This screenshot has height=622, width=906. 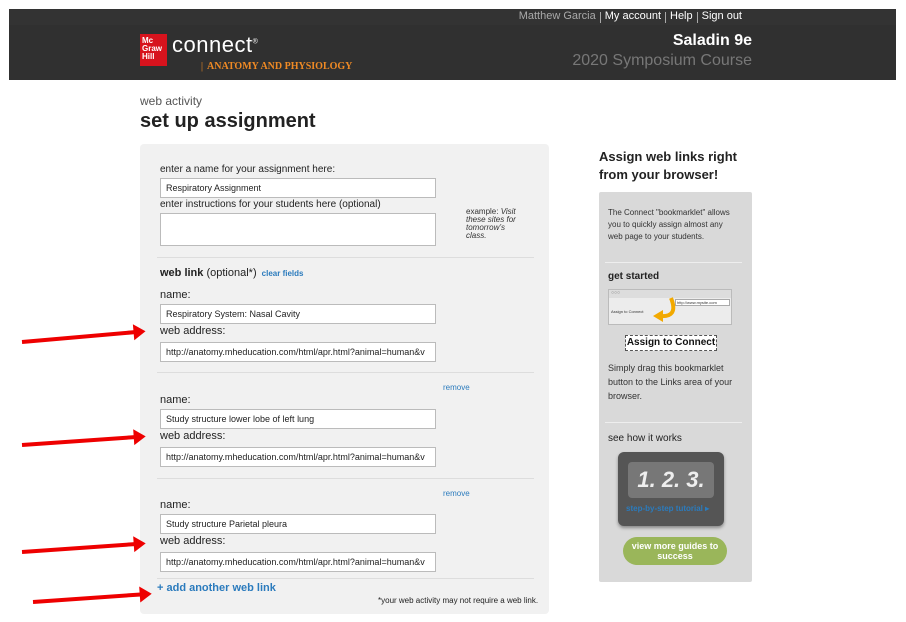 I want to click on web-link-heading: web link (optional*) clear fields, so click(x=231, y=273).